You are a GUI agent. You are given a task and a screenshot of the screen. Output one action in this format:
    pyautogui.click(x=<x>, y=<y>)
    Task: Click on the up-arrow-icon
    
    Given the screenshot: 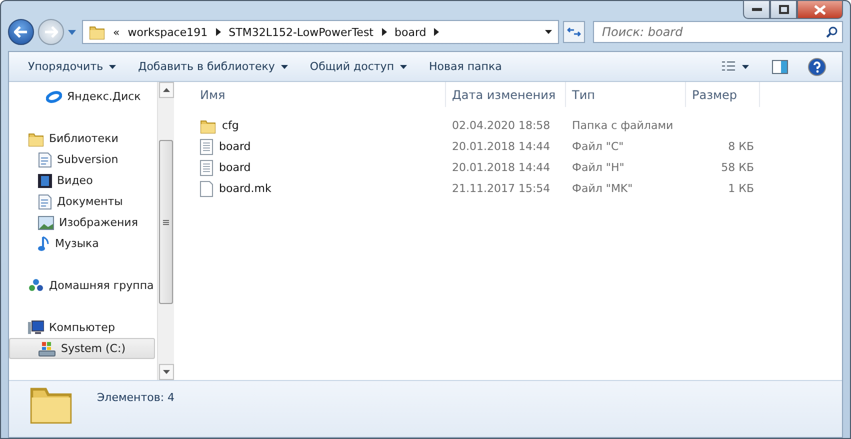 What is the action you would take?
    pyautogui.click(x=166, y=90)
    